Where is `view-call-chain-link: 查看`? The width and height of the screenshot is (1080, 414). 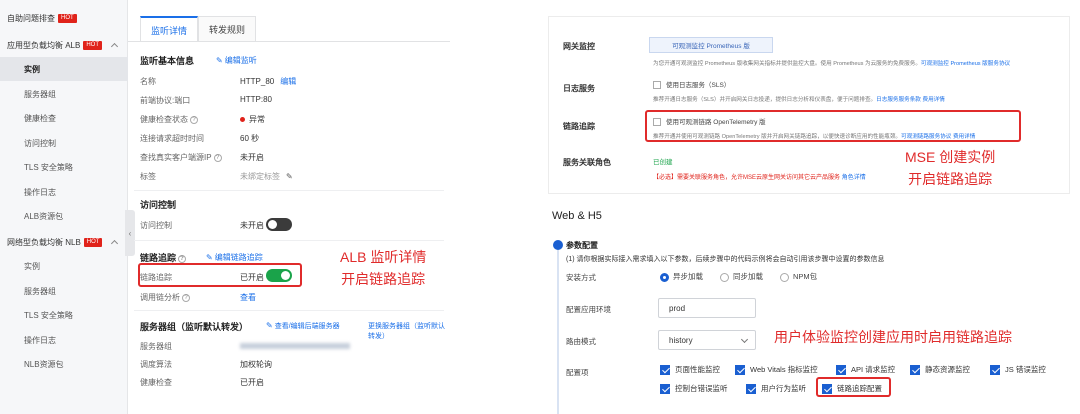 view-call-chain-link: 查看 is located at coordinates (248, 297).